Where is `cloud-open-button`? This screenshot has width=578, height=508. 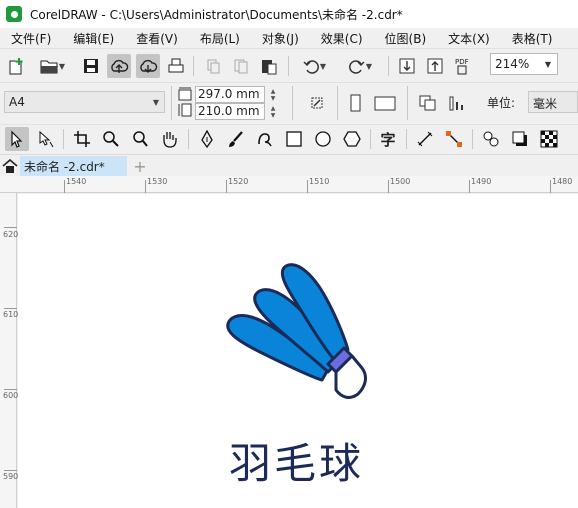 cloud-open-button is located at coordinates (148, 66).